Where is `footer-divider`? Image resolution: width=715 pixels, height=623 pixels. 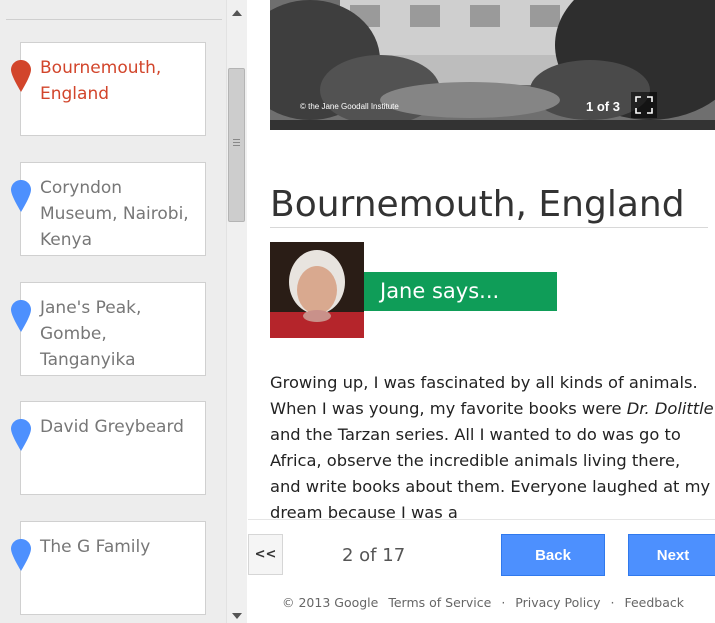
footer-divider is located at coordinates (481, 519).